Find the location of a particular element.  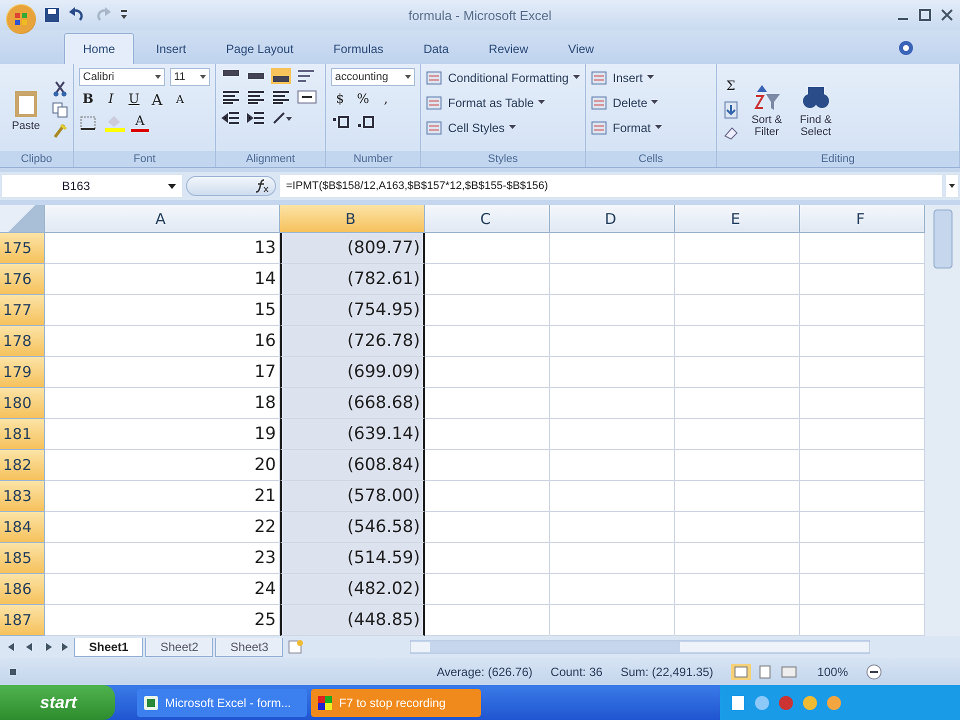

column-header: A is located at coordinates (162, 219).